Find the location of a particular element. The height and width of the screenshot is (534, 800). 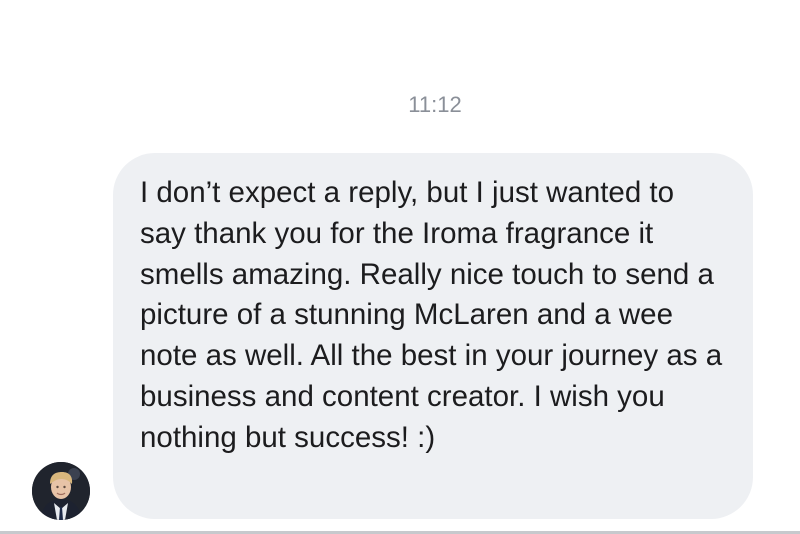

message-timestamp: 11:12 is located at coordinates (435, 104).